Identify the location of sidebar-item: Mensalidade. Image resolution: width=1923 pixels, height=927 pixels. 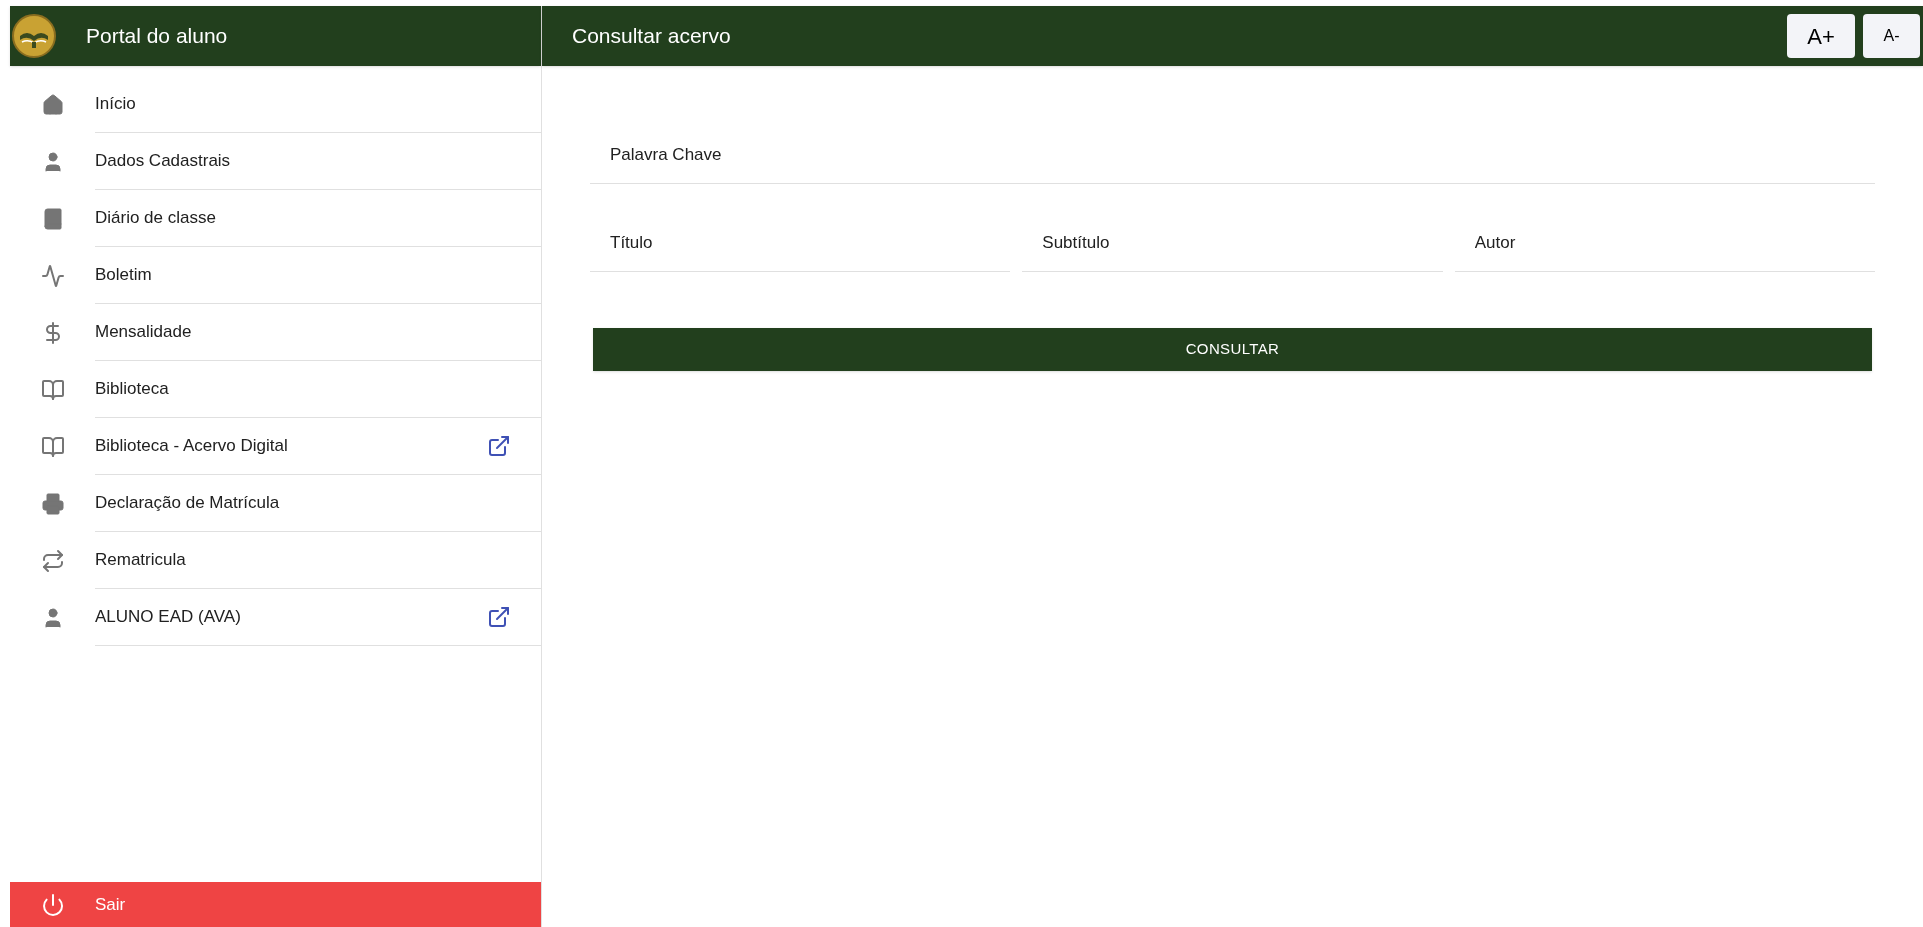
(318, 332).